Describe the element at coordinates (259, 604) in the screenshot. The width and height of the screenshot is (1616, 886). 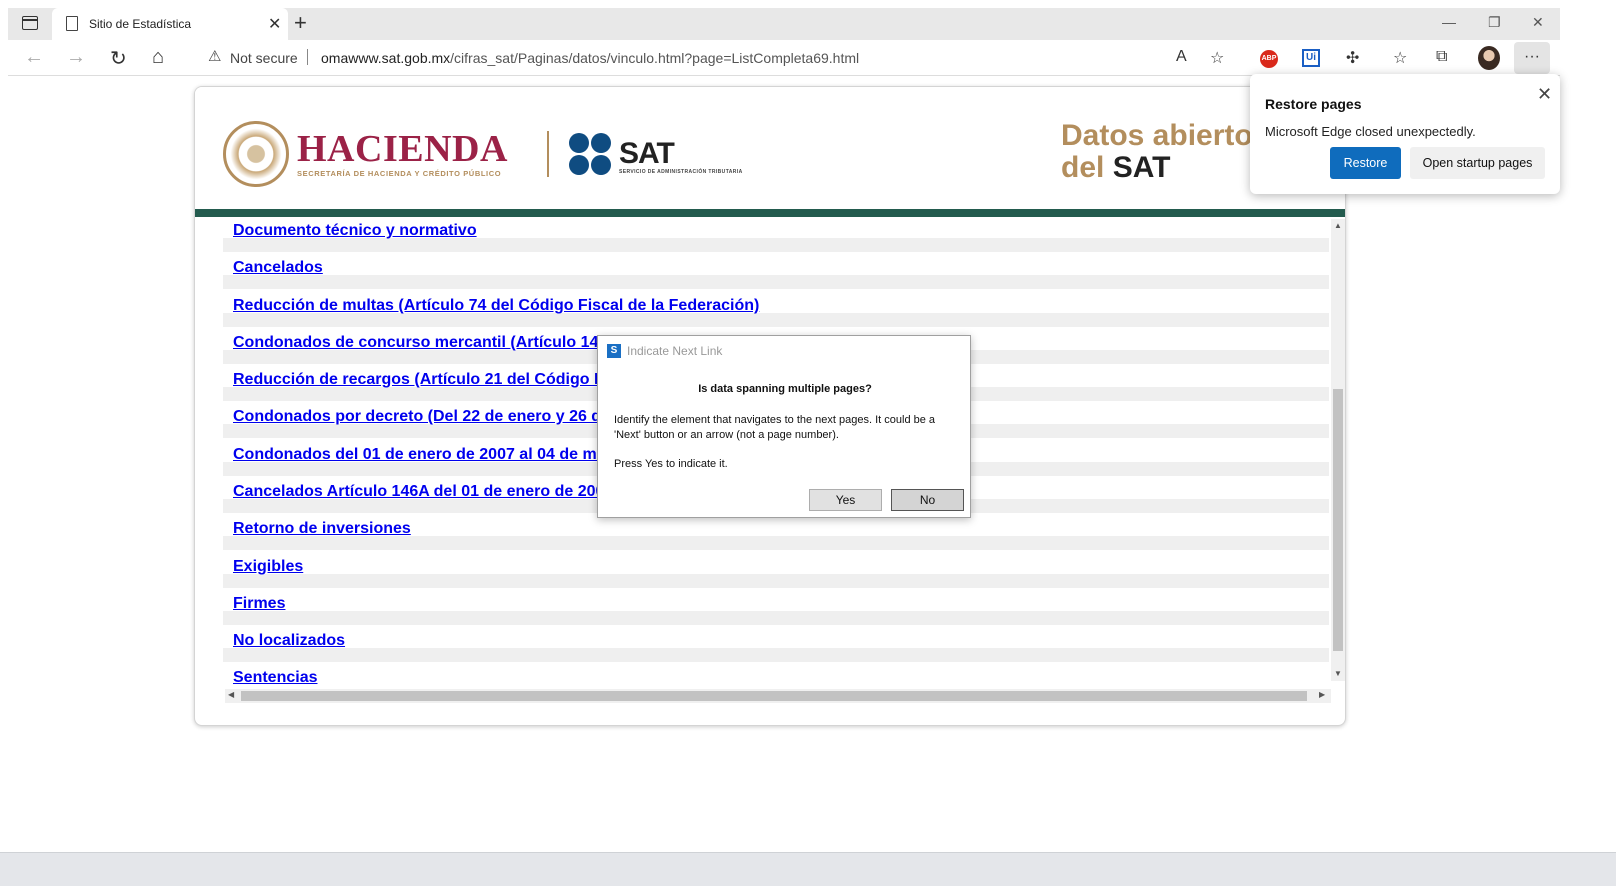
I see `link-firmes: Firmes` at that location.